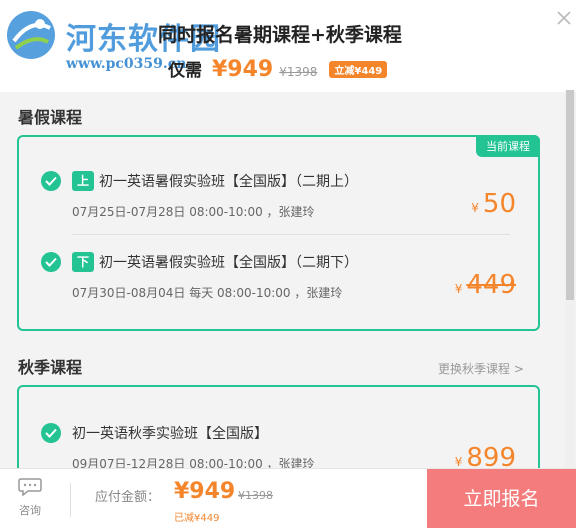 The width and height of the screenshot is (576, 528). Describe the element at coordinates (291, 234) in the screenshot. I see `divider` at that location.